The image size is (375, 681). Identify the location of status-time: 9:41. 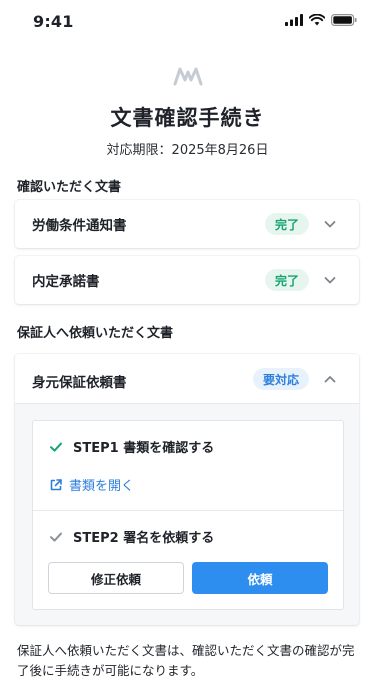
(53, 21).